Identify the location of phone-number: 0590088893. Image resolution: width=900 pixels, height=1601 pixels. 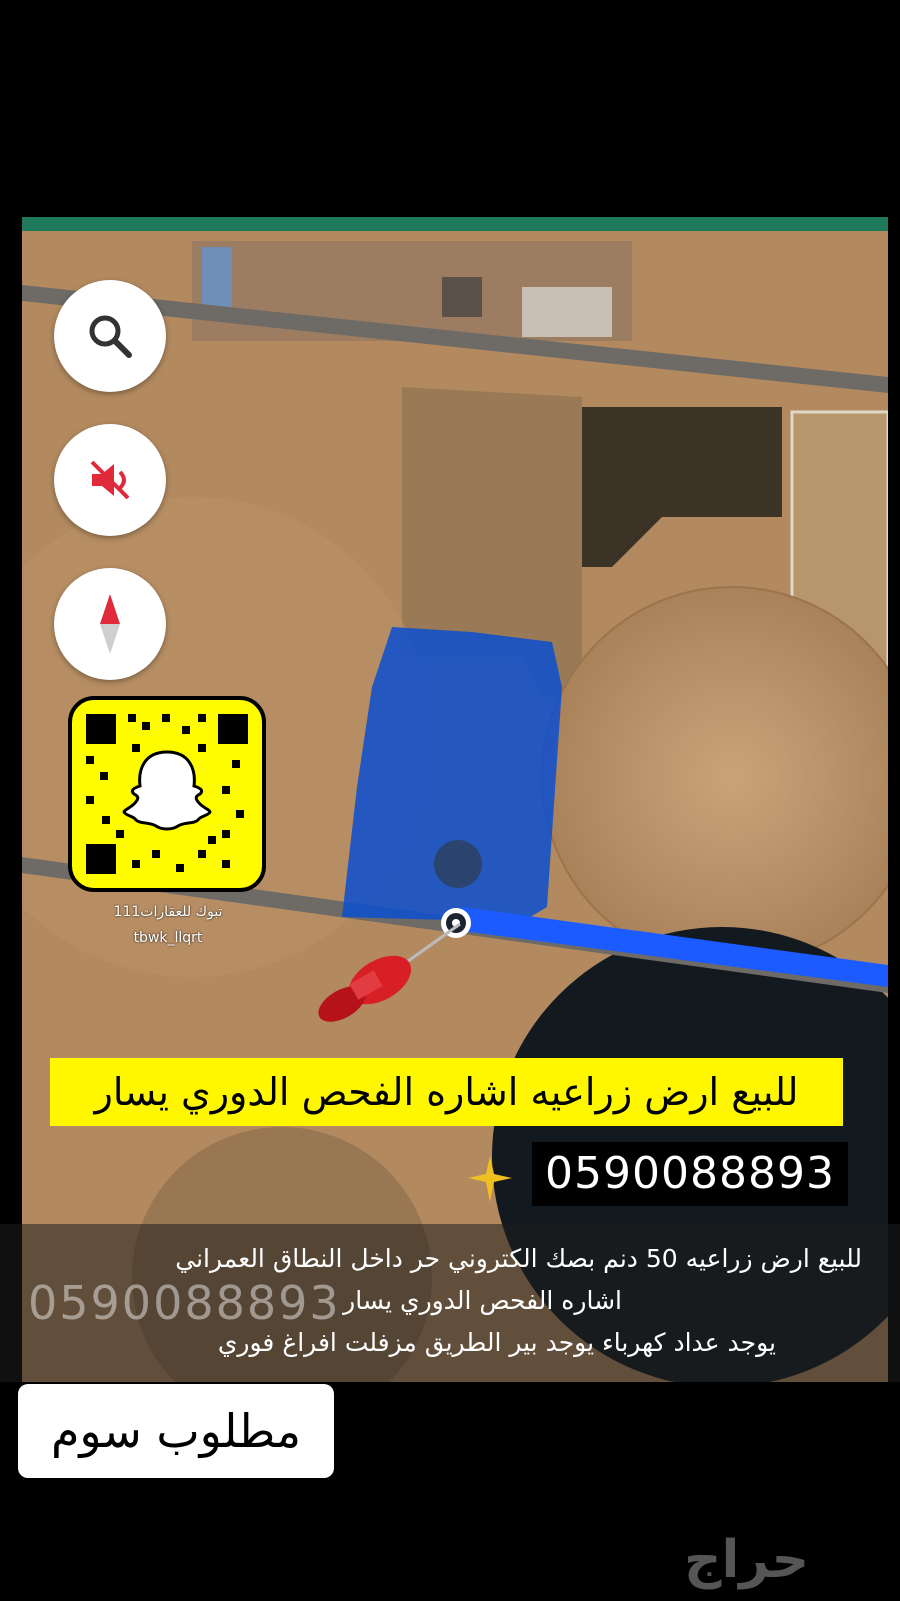
(690, 1174).